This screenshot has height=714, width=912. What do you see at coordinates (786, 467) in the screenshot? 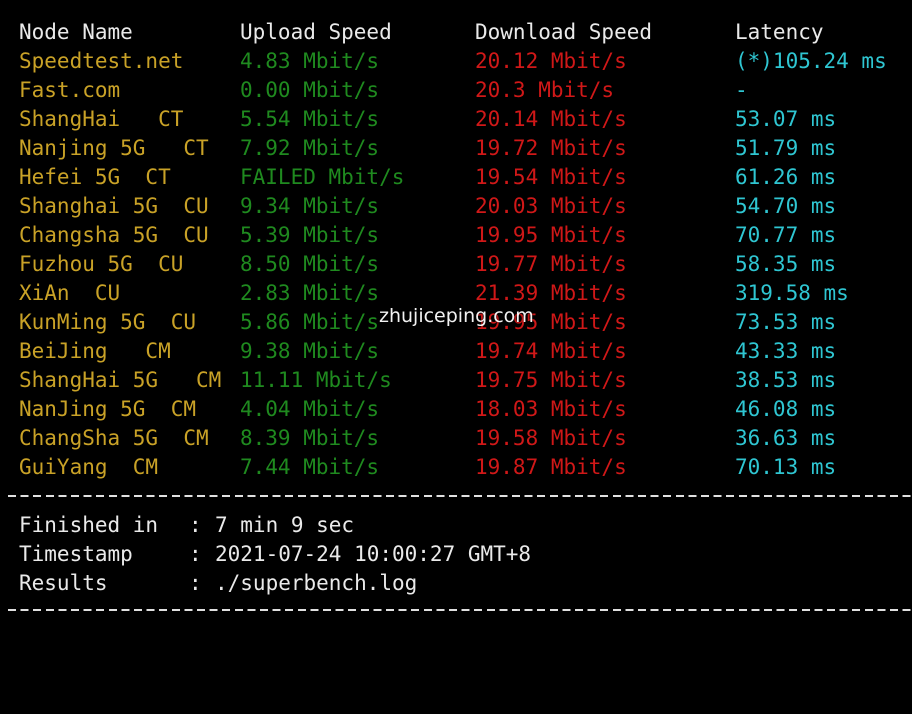
I see `latency: 70.13 ms` at bounding box center [786, 467].